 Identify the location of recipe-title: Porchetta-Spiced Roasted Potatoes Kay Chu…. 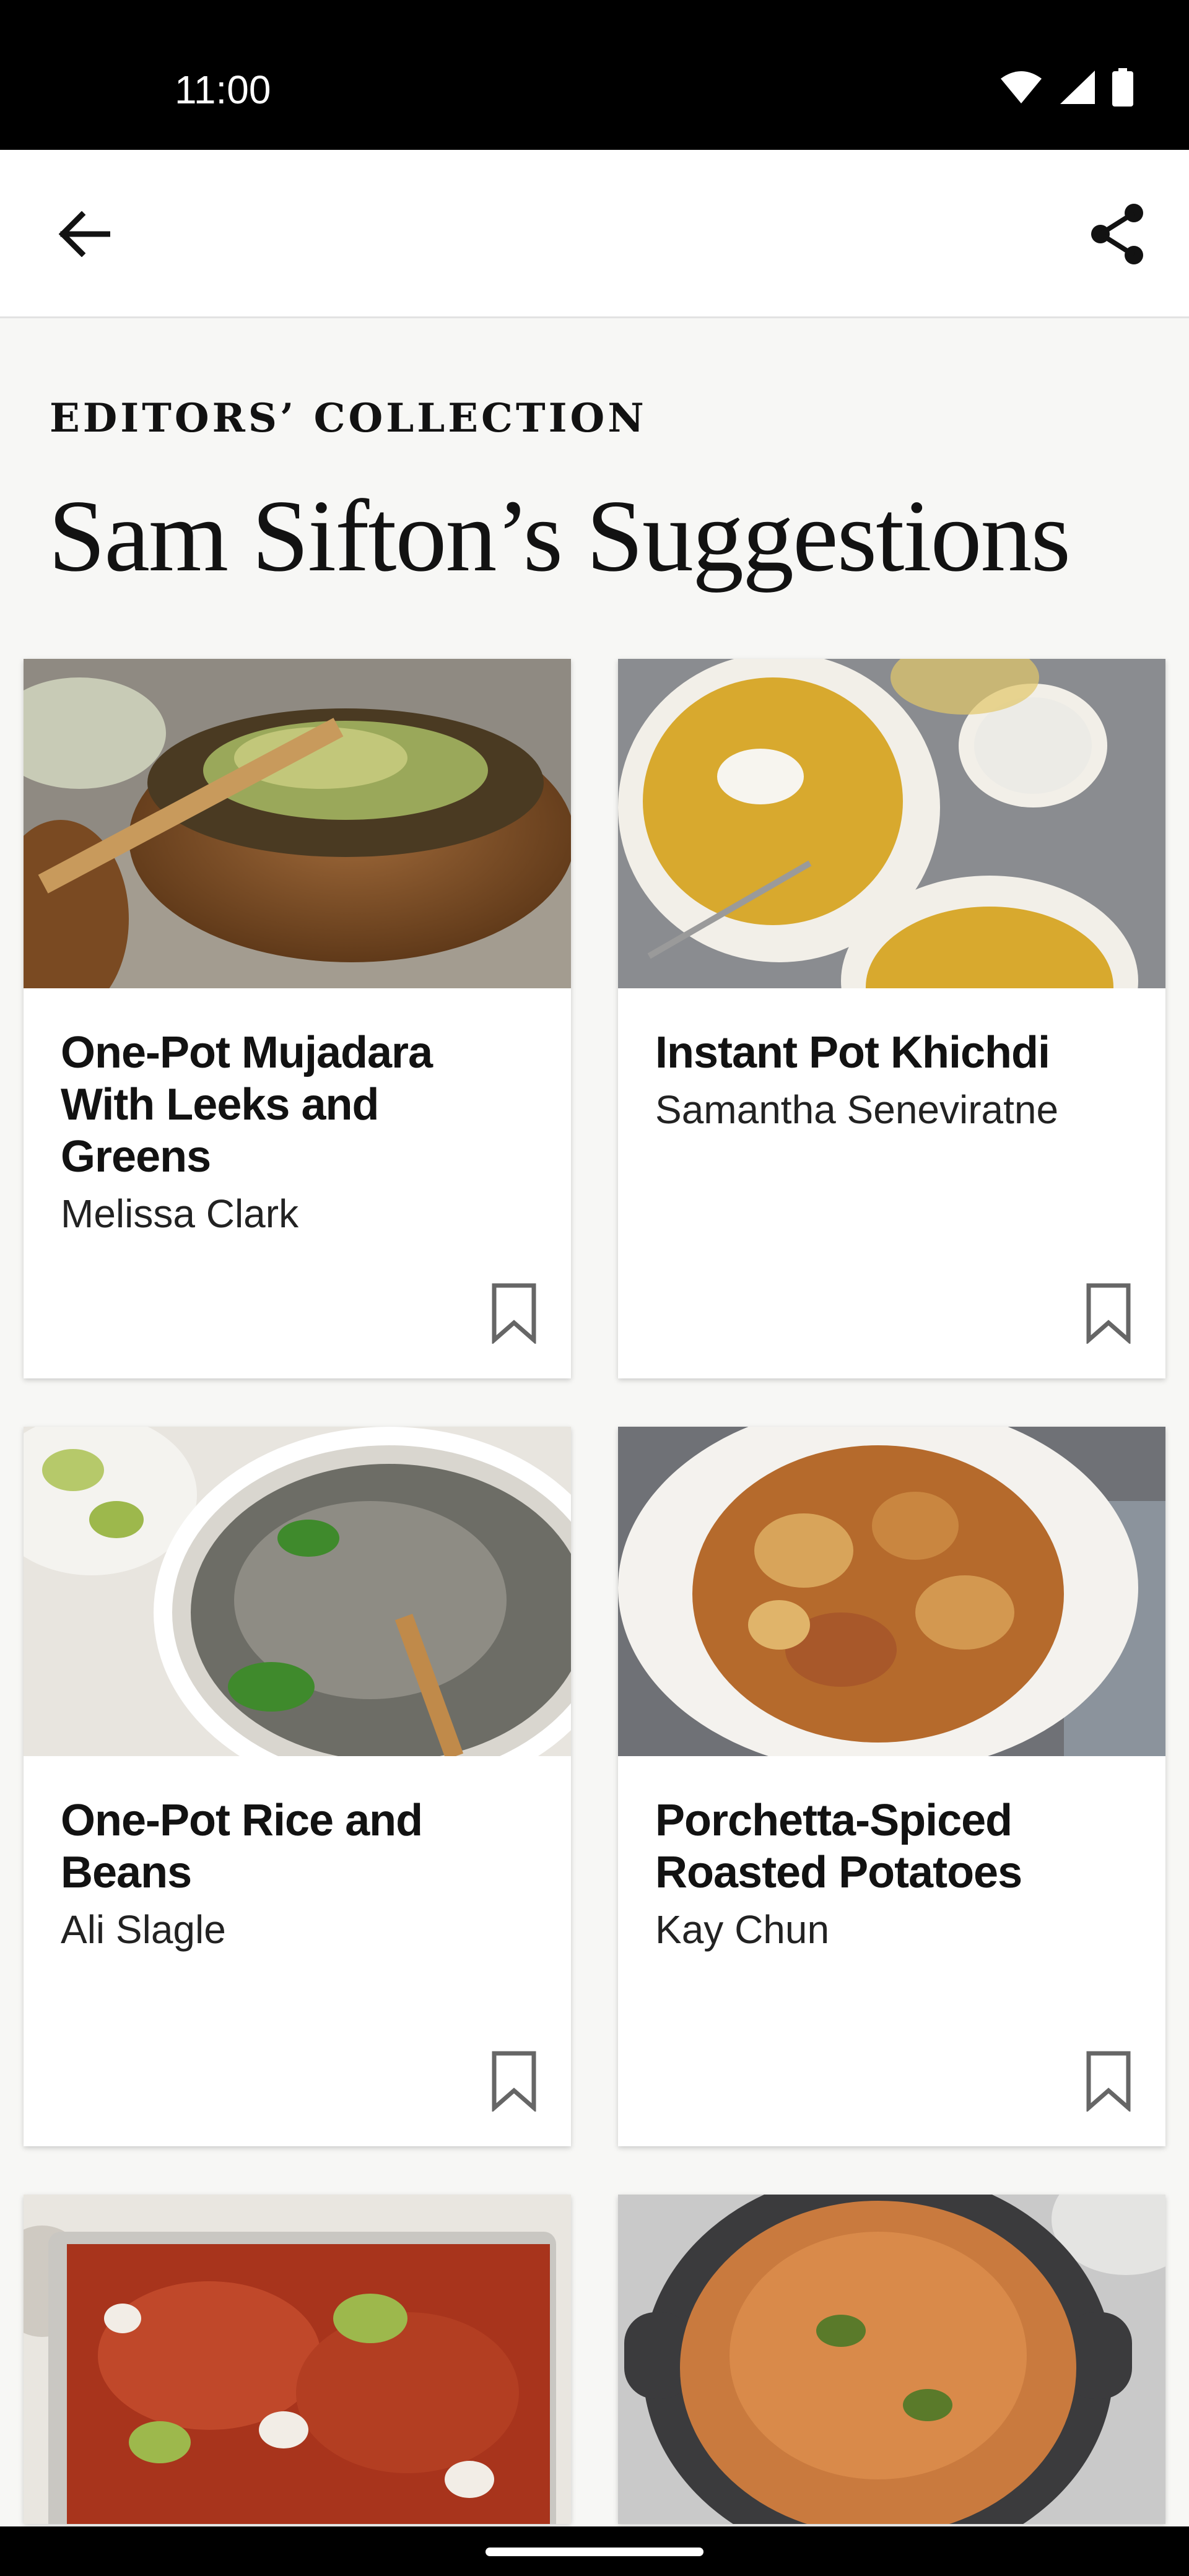
(893, 1875).